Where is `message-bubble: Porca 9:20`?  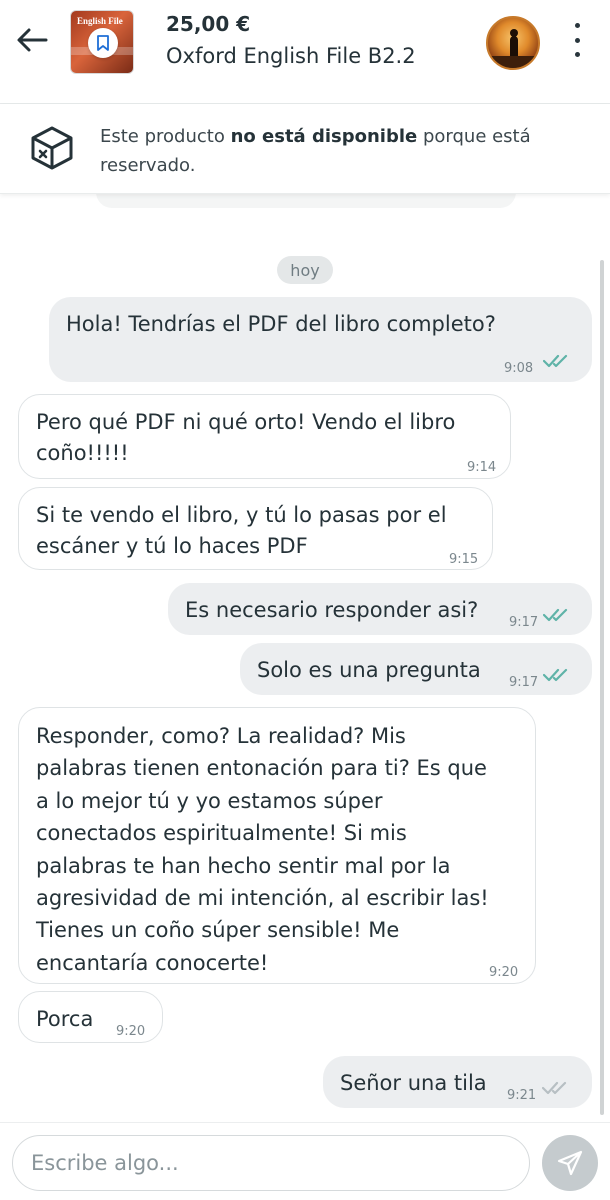 message-bubble: Porca 9:20 is located at coordinates (90, 1017).